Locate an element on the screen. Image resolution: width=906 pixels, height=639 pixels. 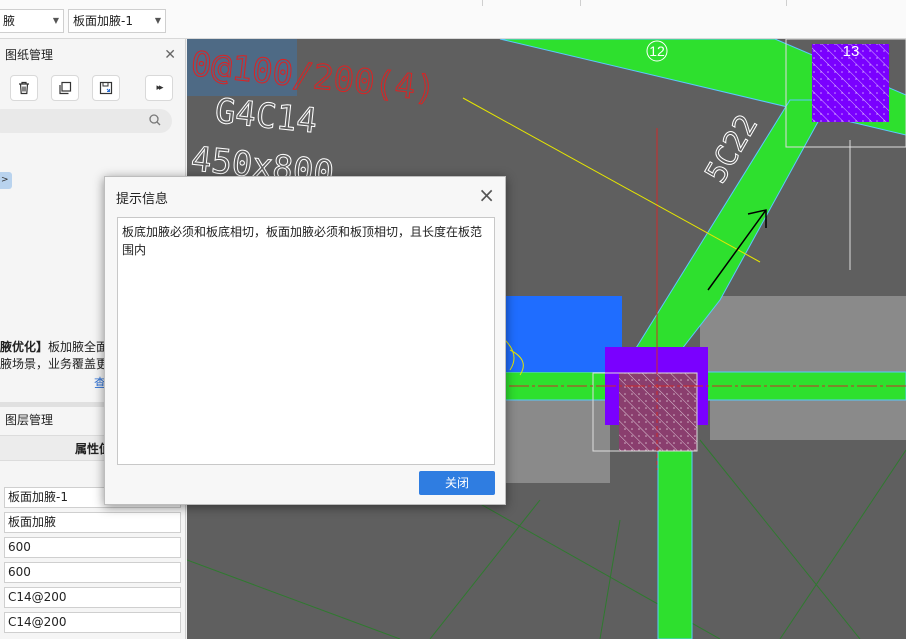
rebar-annotation: G4C14 is located at coordinates (266, 116).